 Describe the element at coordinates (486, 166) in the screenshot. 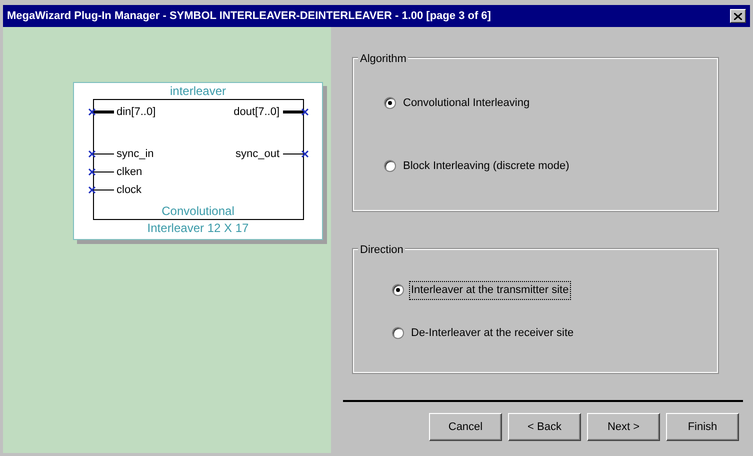

I see `radio-label: Block Interleaving (discrete mode)` at that location.